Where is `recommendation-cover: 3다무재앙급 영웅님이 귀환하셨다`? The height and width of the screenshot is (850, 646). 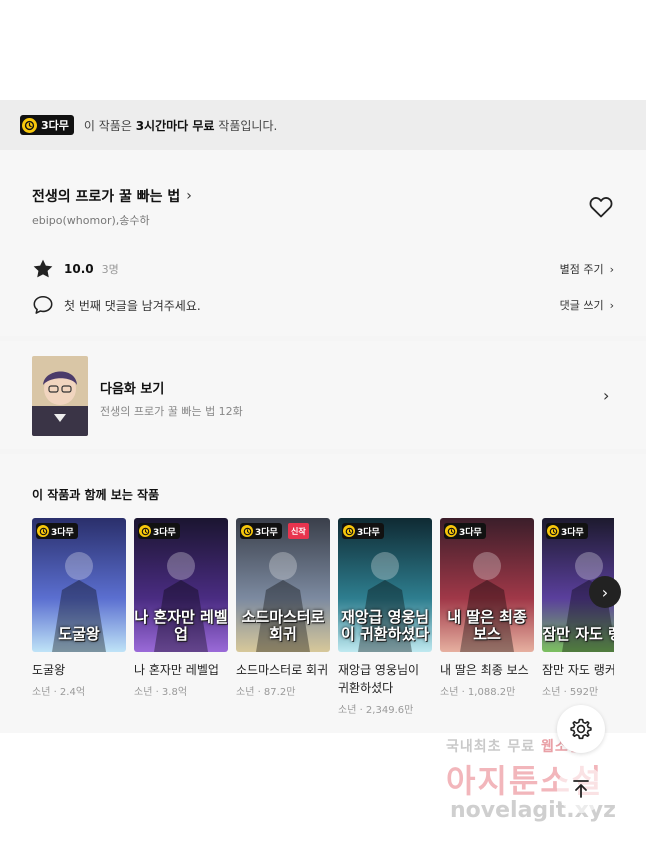
recommendation-cover: 3다무재앙급 영웅님이 귀환하셨다 is located at coordinates (385, 585).